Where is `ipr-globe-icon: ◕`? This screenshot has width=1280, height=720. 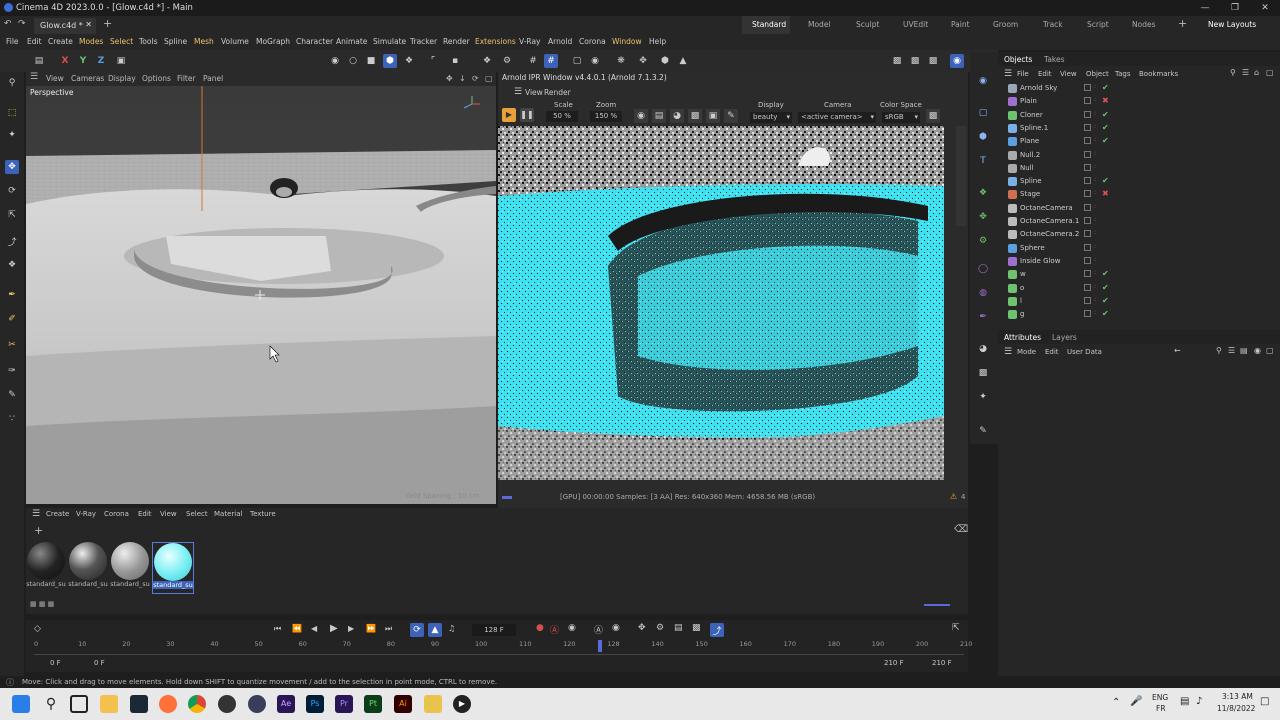 ipr-globe-icon: ◕ is located at coordinates (677, 116).